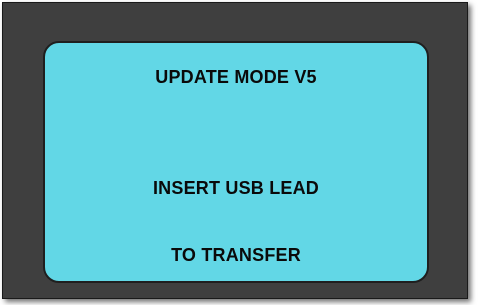 This screenshot has height=305, width=478. Describe the element at coordinates (236, 255) in the screenshot. I see `transfer-text: TO TRANSFER` at that location.